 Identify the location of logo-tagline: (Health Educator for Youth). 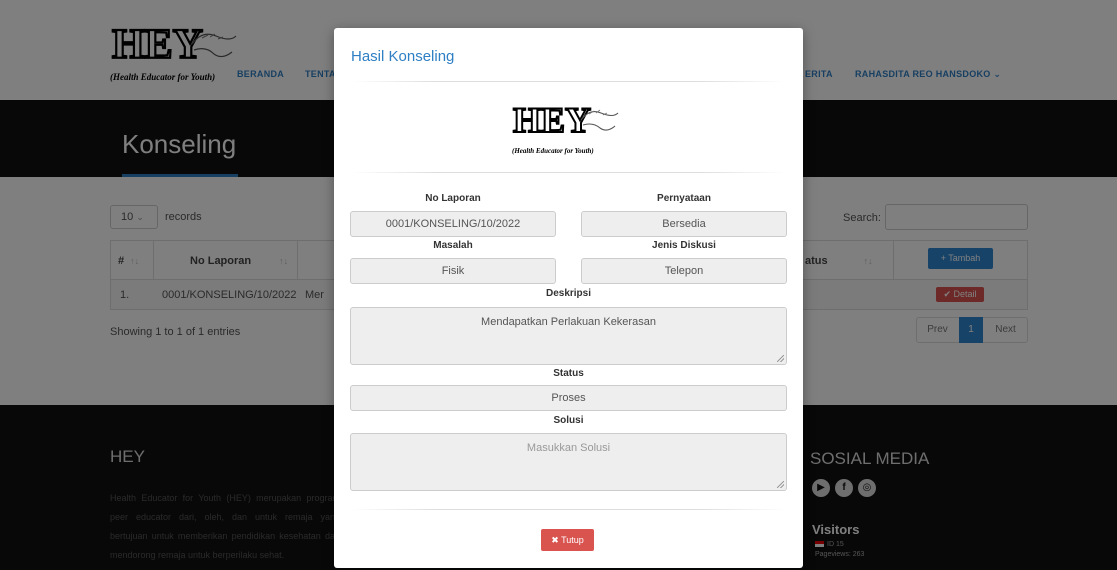
(553, 151).